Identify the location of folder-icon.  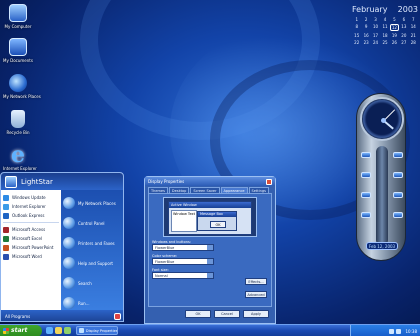
(58, 330).